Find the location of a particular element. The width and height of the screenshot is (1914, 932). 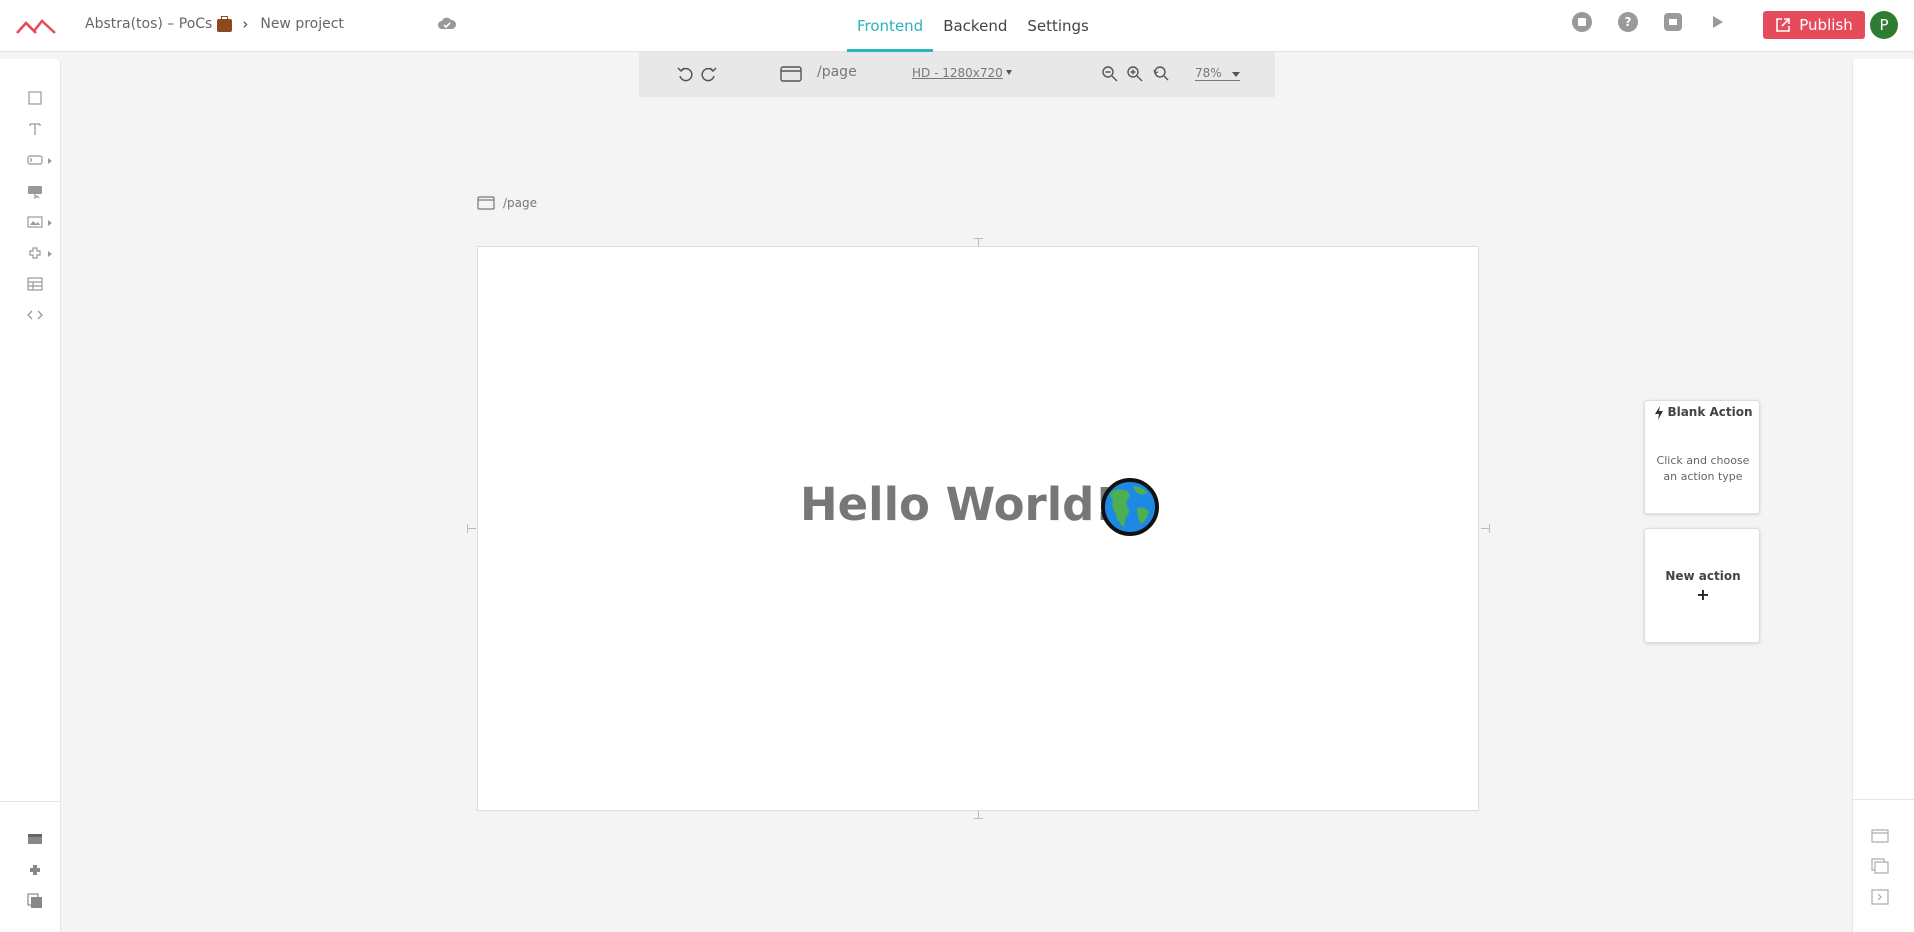

main-tabs: Frontend Backend Settings is located at coordinates (973, 26).